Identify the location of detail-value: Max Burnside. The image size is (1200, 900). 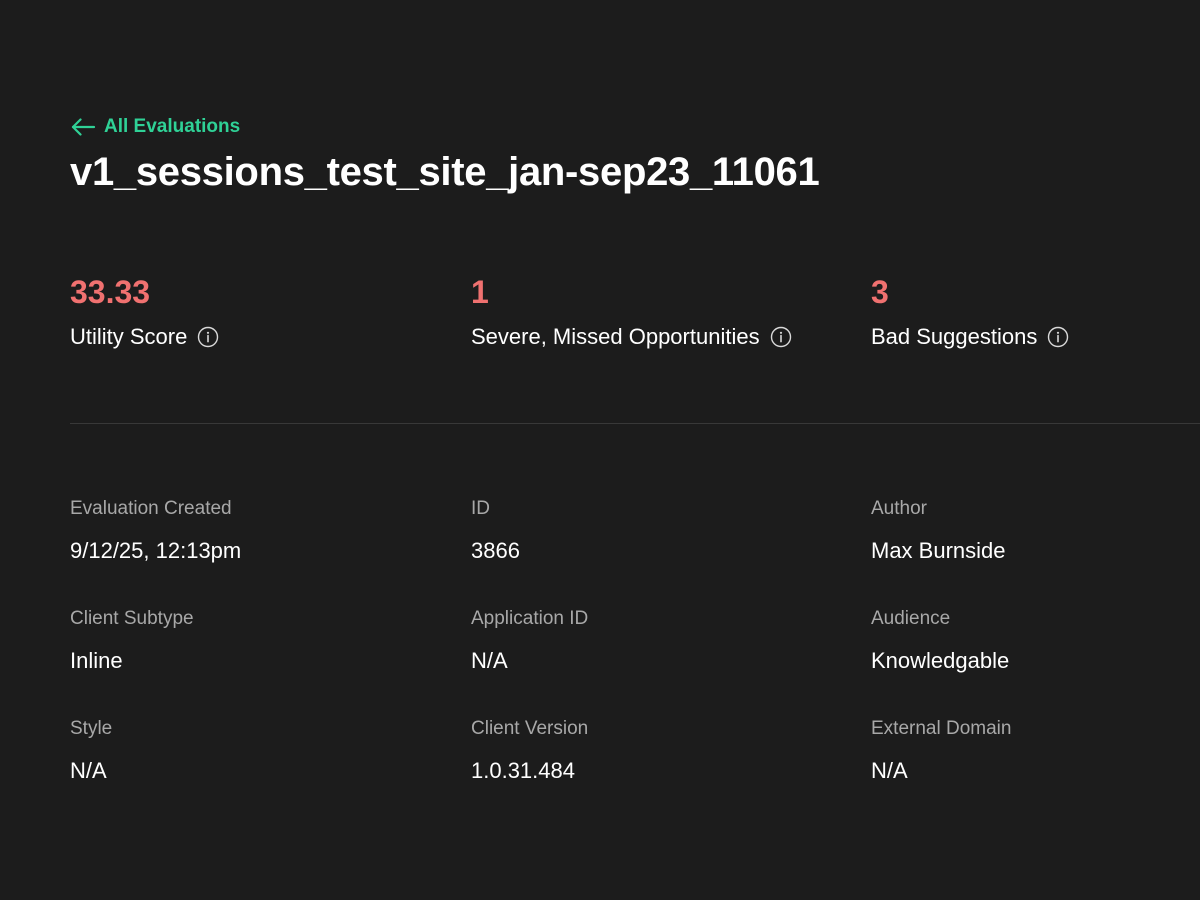
(938, 550).